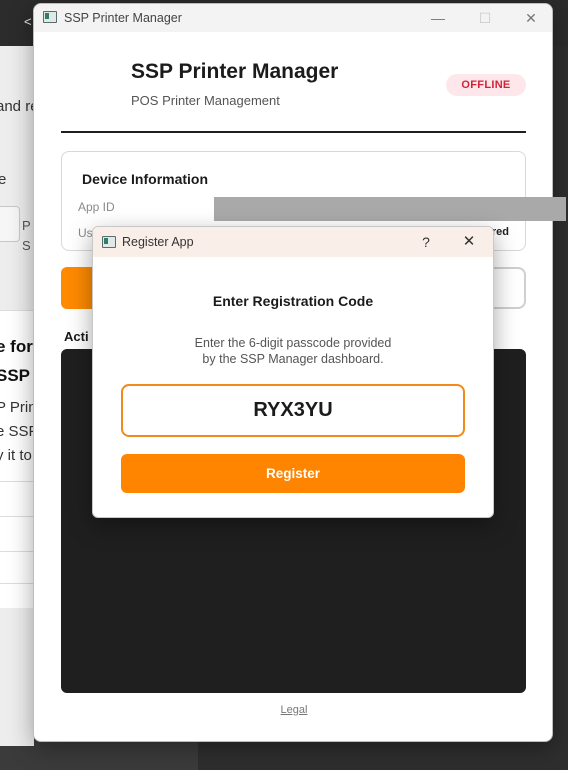 The height and width of the screenshot is (770, 568). Describe the element at coordinates (293, 410) in the screenshot. I see `registration-code-input` at that location.